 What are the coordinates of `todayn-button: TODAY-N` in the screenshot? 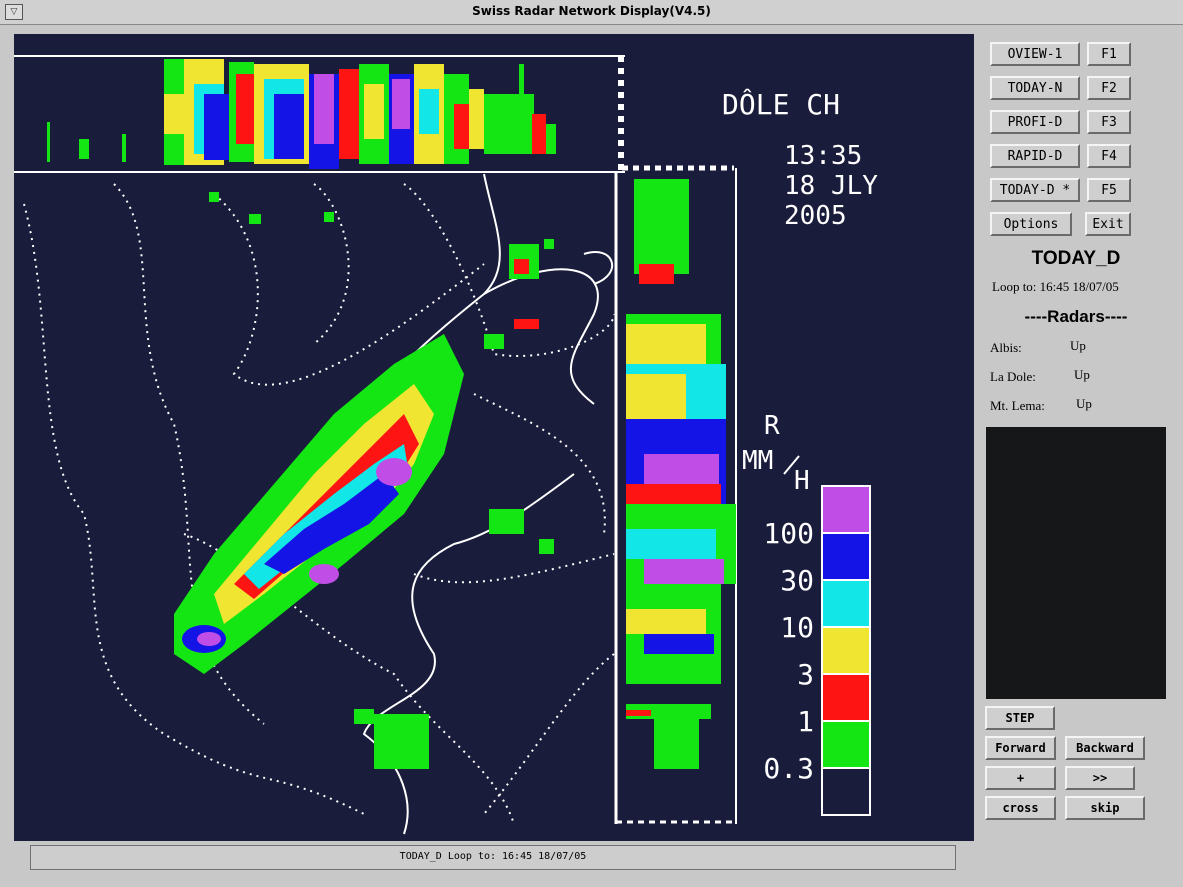 It's located at (1035, 88).